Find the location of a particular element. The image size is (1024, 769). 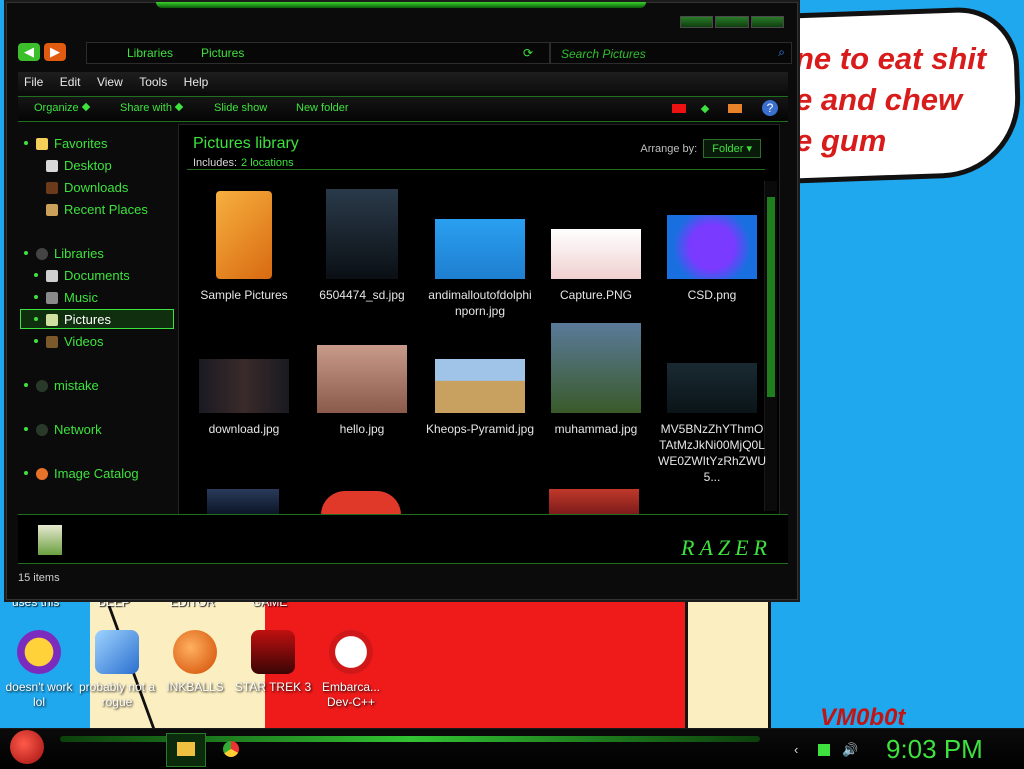

nav-image-catalog: Image Catalog is located at coordinates (81, 474).